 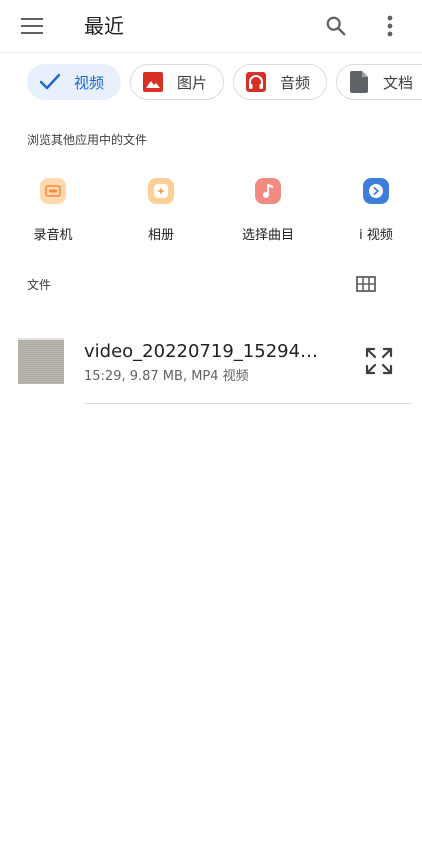 I want to click on document-icon, so click(x=359, y=82).